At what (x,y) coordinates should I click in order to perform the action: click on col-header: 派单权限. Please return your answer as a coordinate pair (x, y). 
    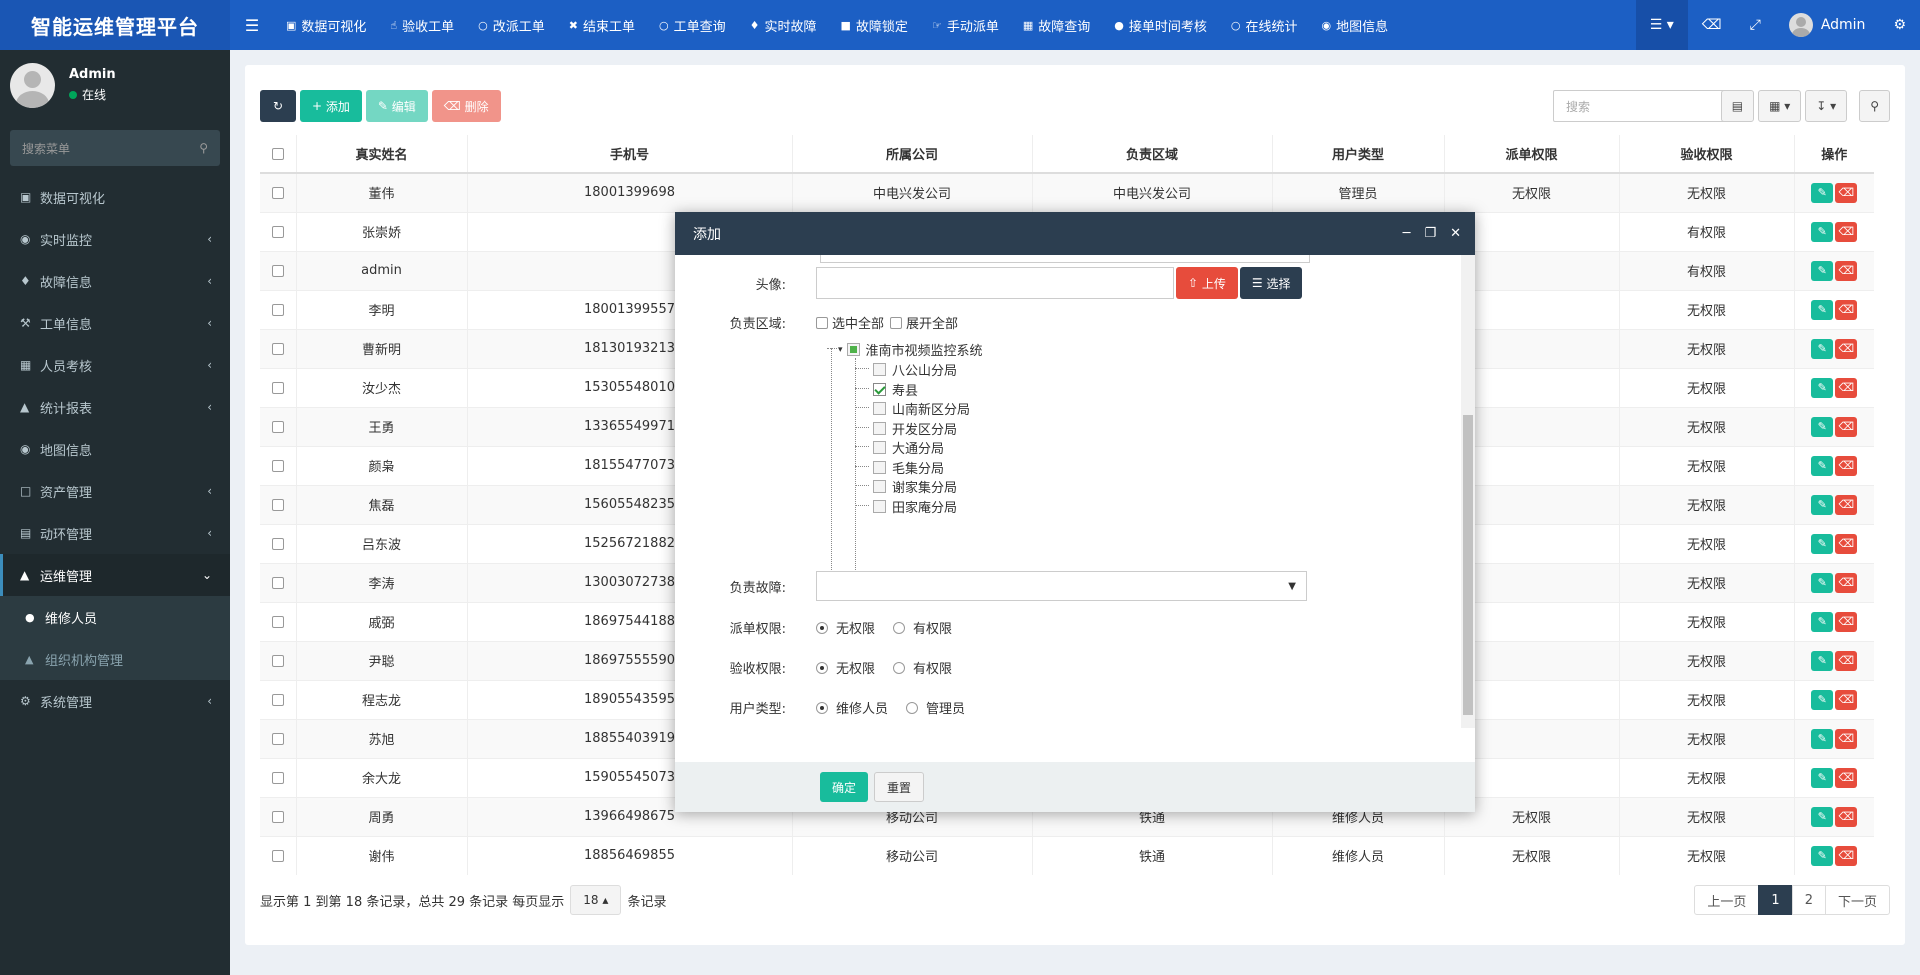
    Looking at the image, I should click on (1532, 154).